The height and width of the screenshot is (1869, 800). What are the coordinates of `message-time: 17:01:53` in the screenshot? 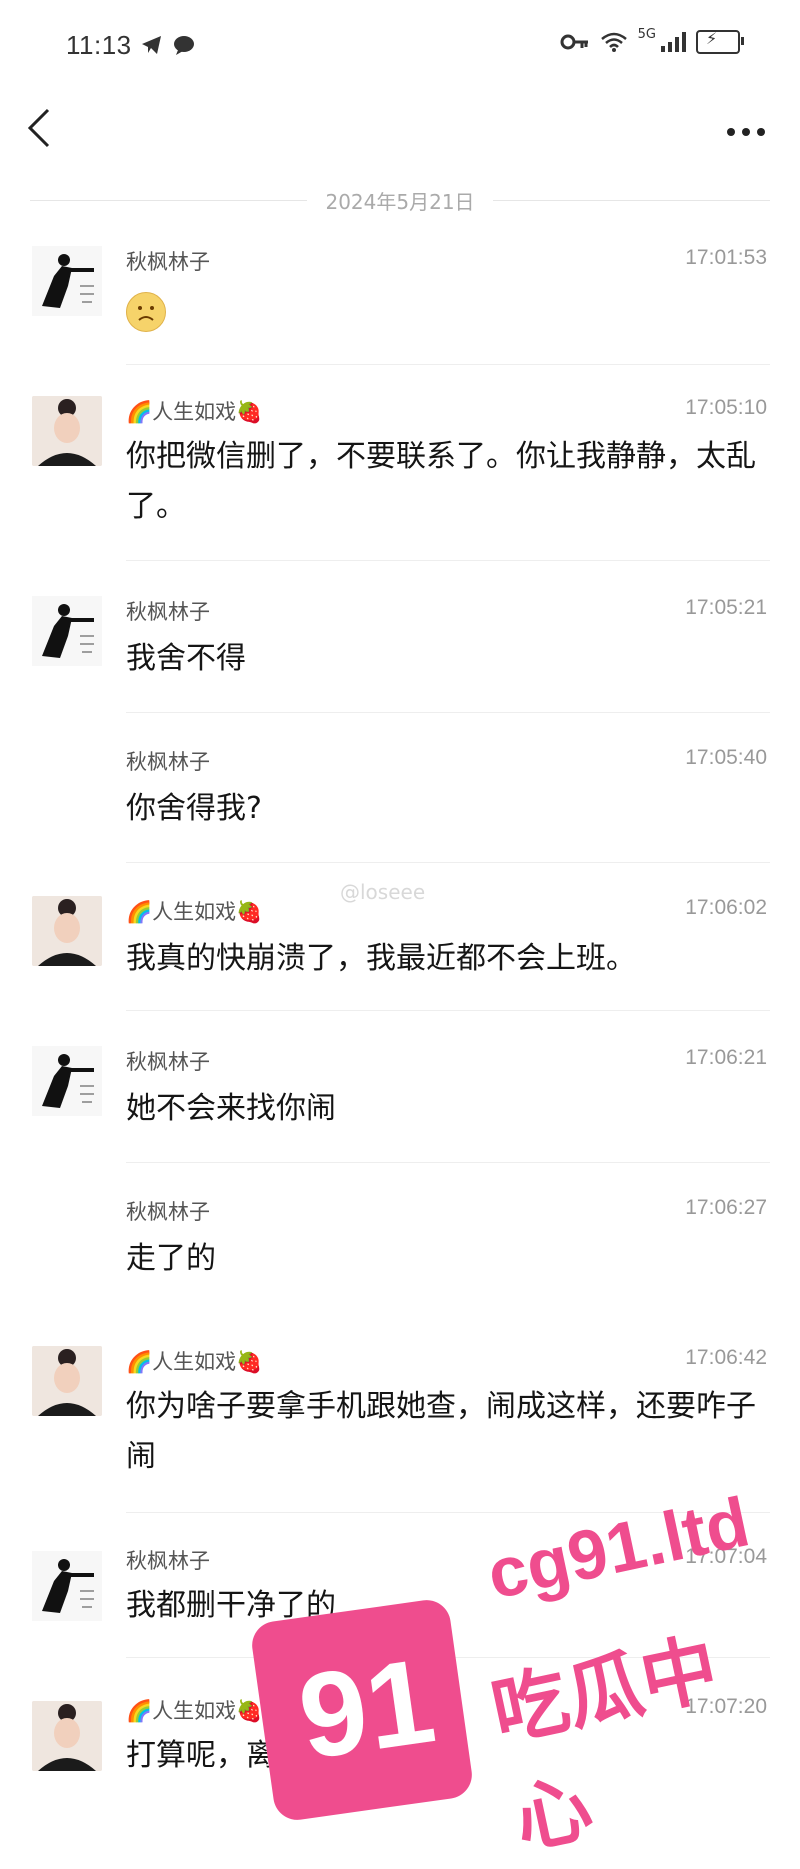 It's located at (726, 257).